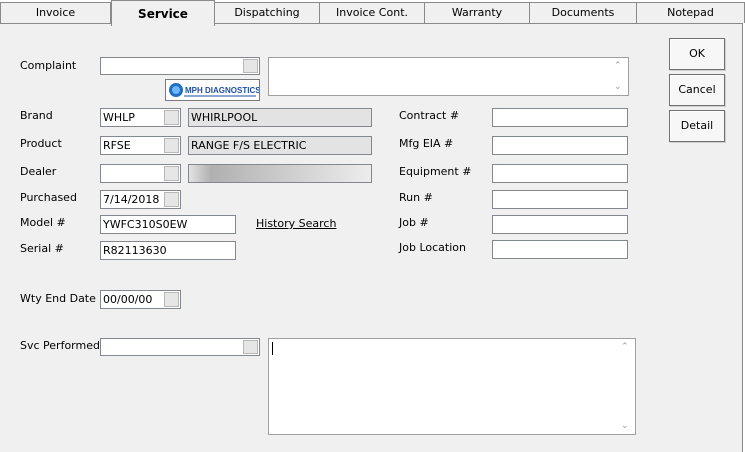 The height and width of the screenshot is (452, 745). What do you see at coordinates (626, 386) in the screenshot?
I see `svc-performed-scrollbar: ⌃ ⌄` at bounding box center [626, 386].